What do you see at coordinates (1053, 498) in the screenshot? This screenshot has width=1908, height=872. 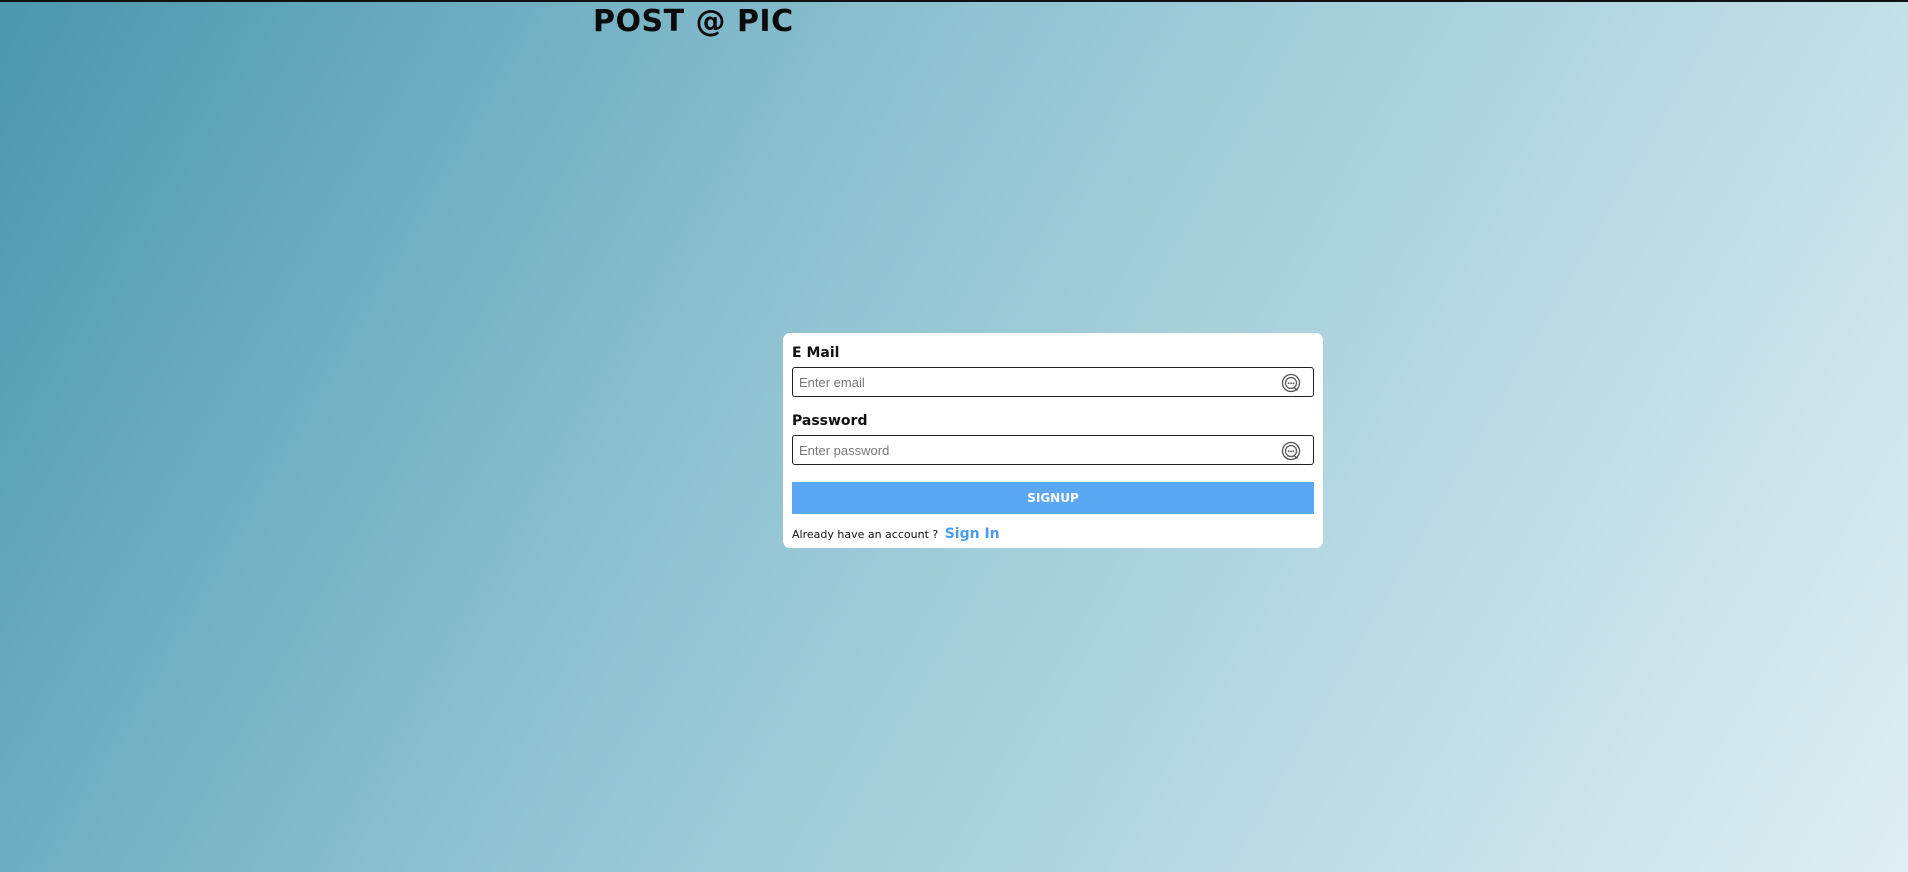 I see `signup-button: SIGNUP` at bounding box center [1053, 498].